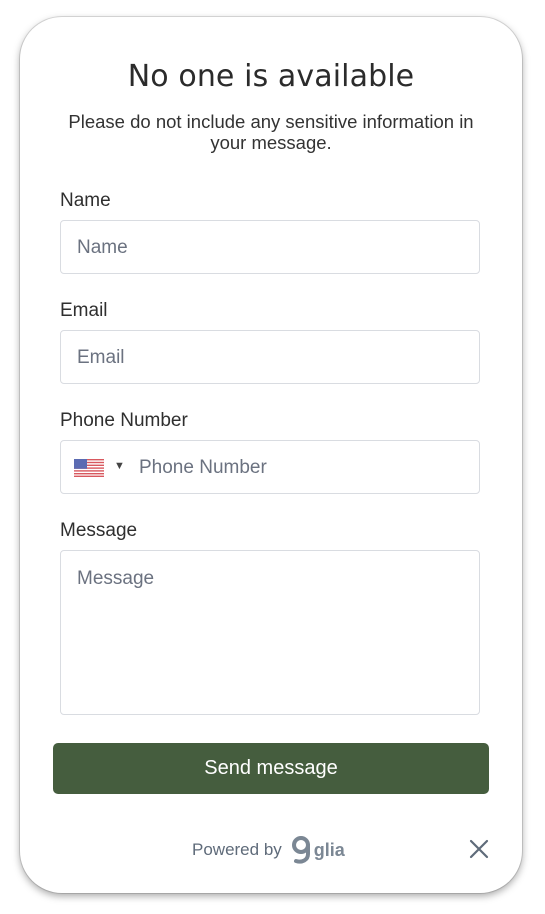 The image size is (545, 914). I want to click on close-icon, so click(479, 849).